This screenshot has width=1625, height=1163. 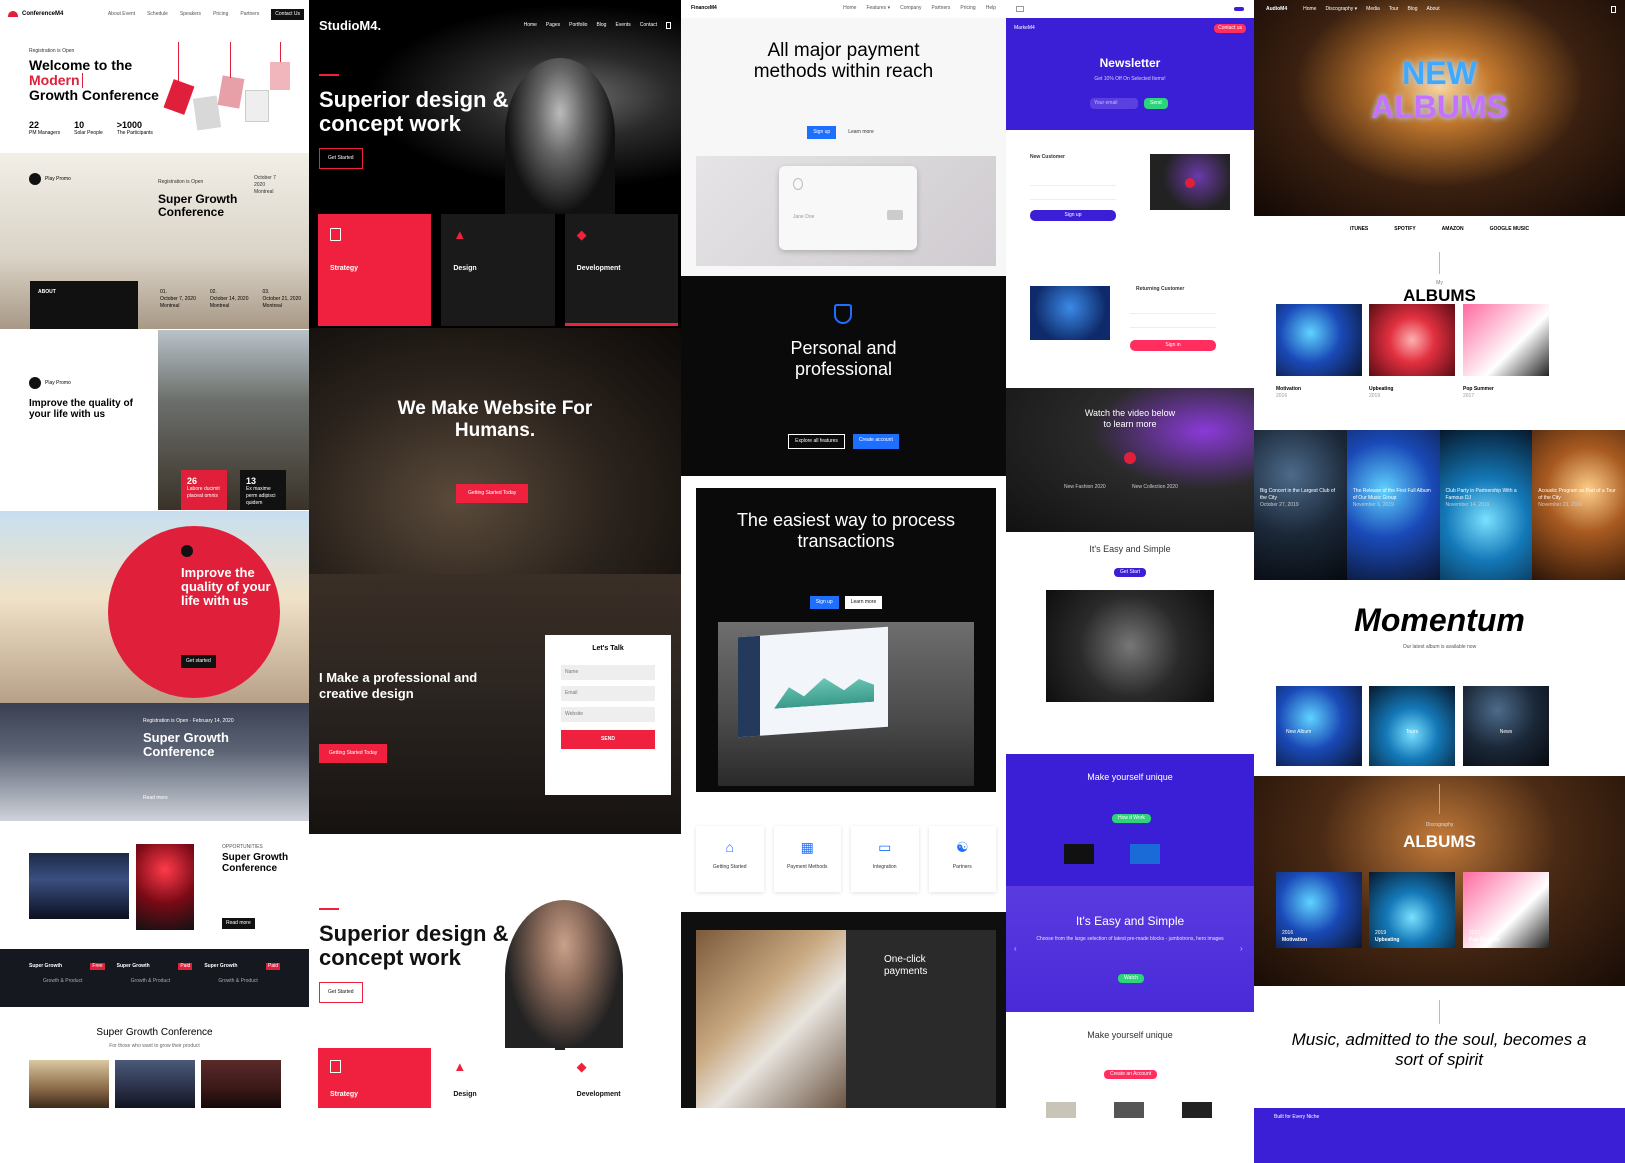 What do you see at coordinates (991, 8) in the screenshot?
I see `nav-item: Help` at bounding box center [991, 8].